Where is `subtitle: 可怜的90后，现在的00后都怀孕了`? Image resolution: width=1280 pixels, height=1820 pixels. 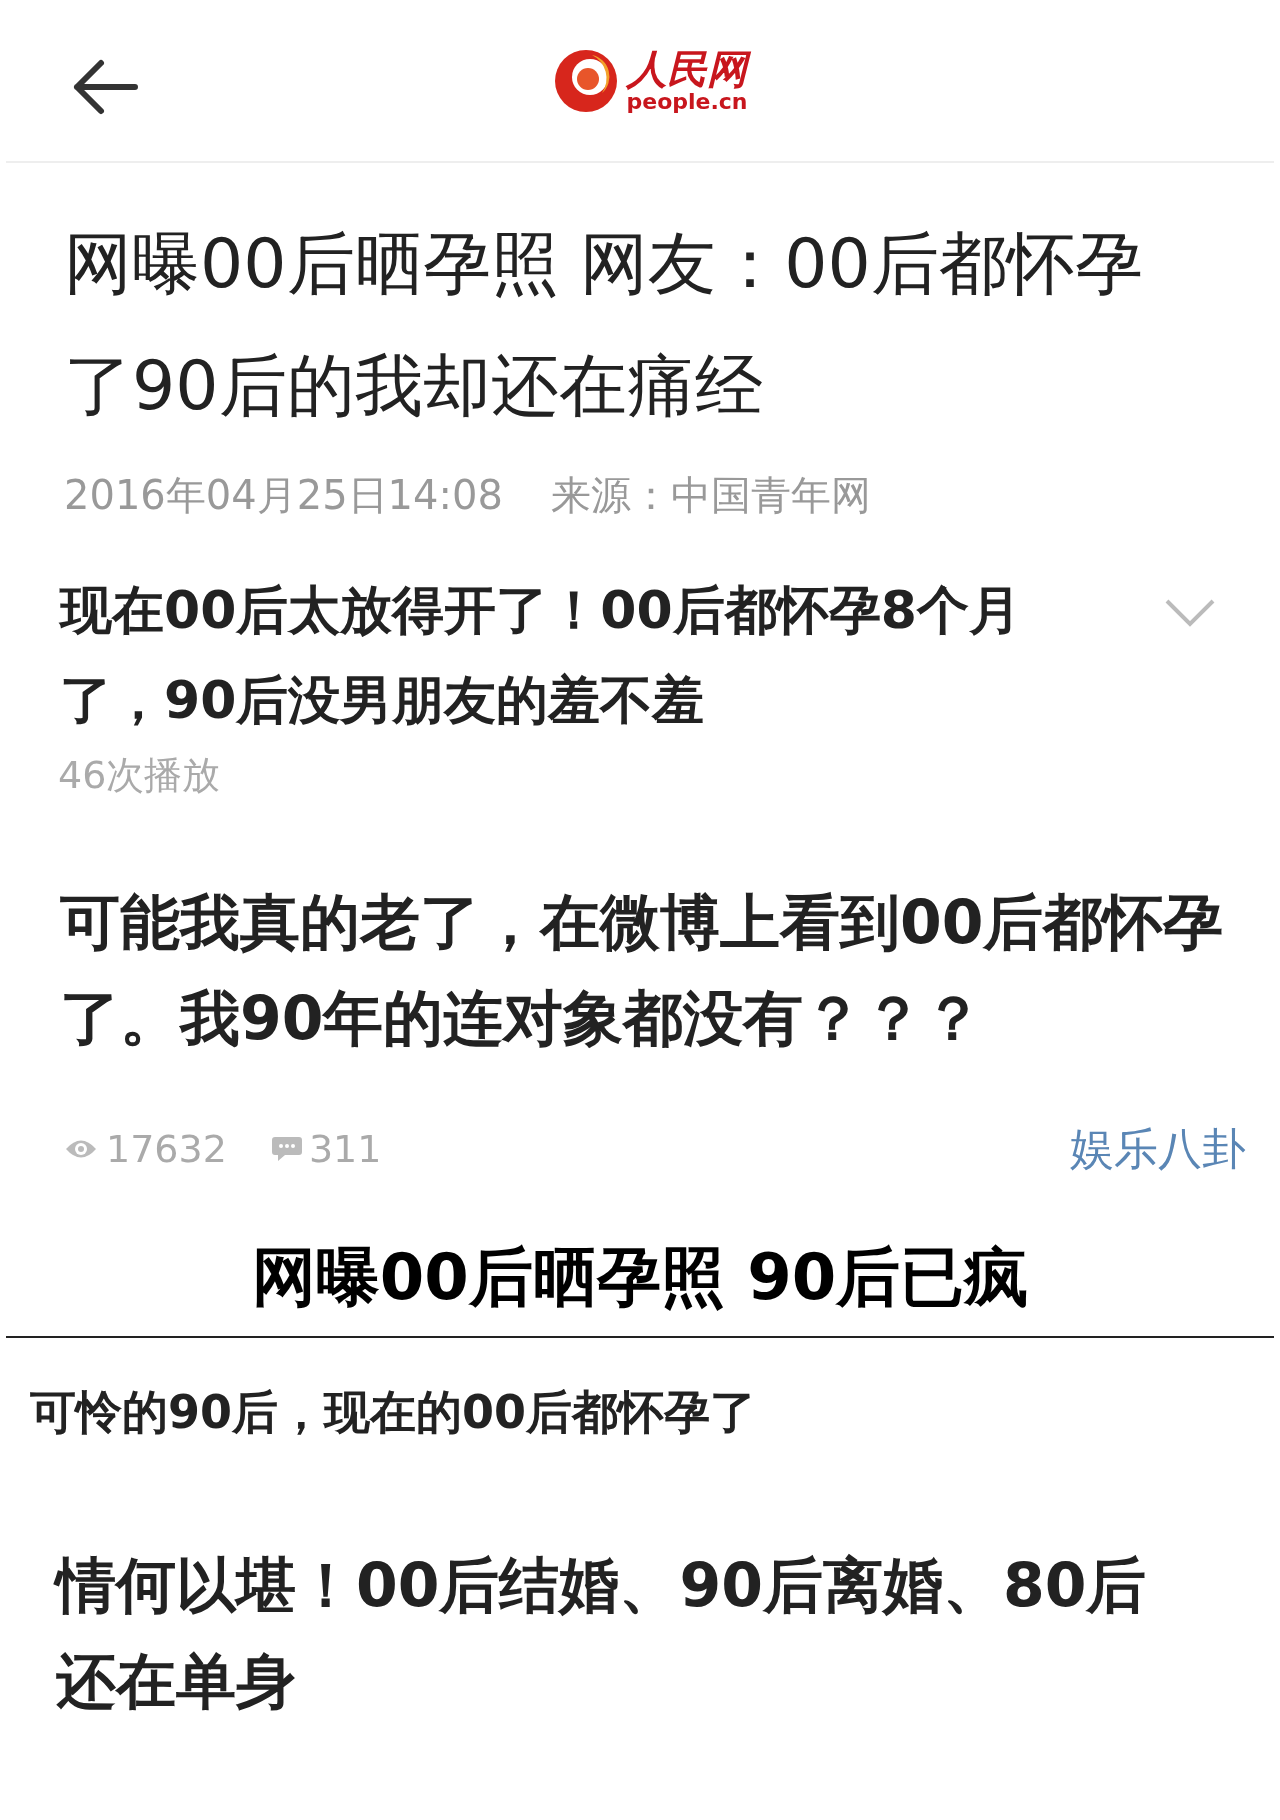 subtitle: 可怜的90后，现在的00后都怀孕了 is located at coordinates (394, 1412).